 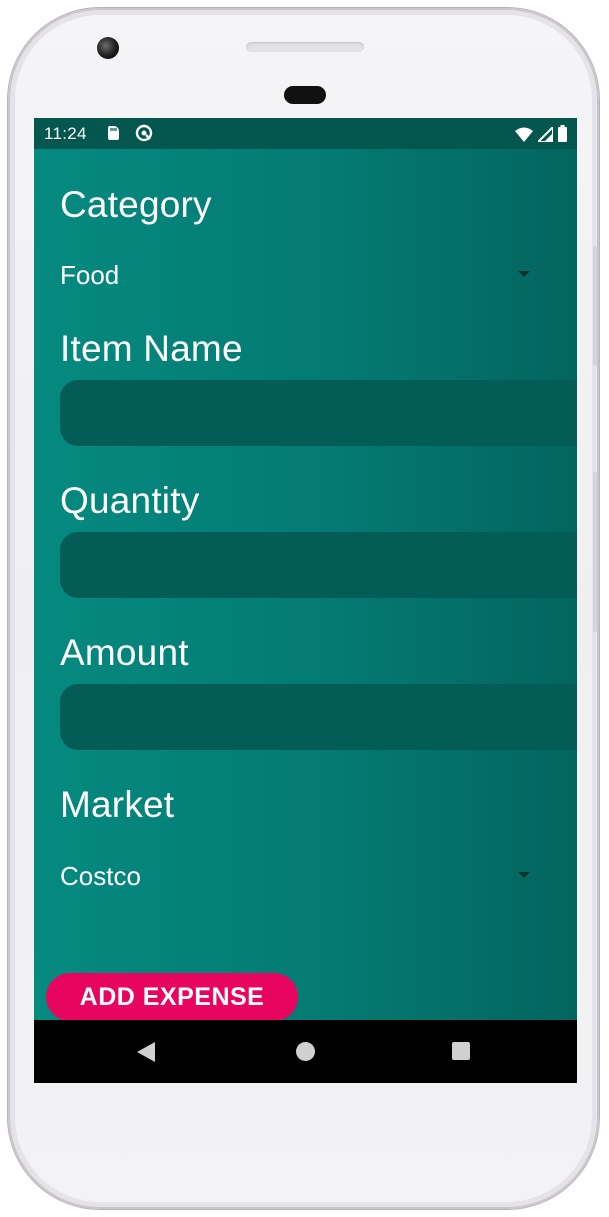 I want to click on recents-icon, so click(x=461, y=1051).